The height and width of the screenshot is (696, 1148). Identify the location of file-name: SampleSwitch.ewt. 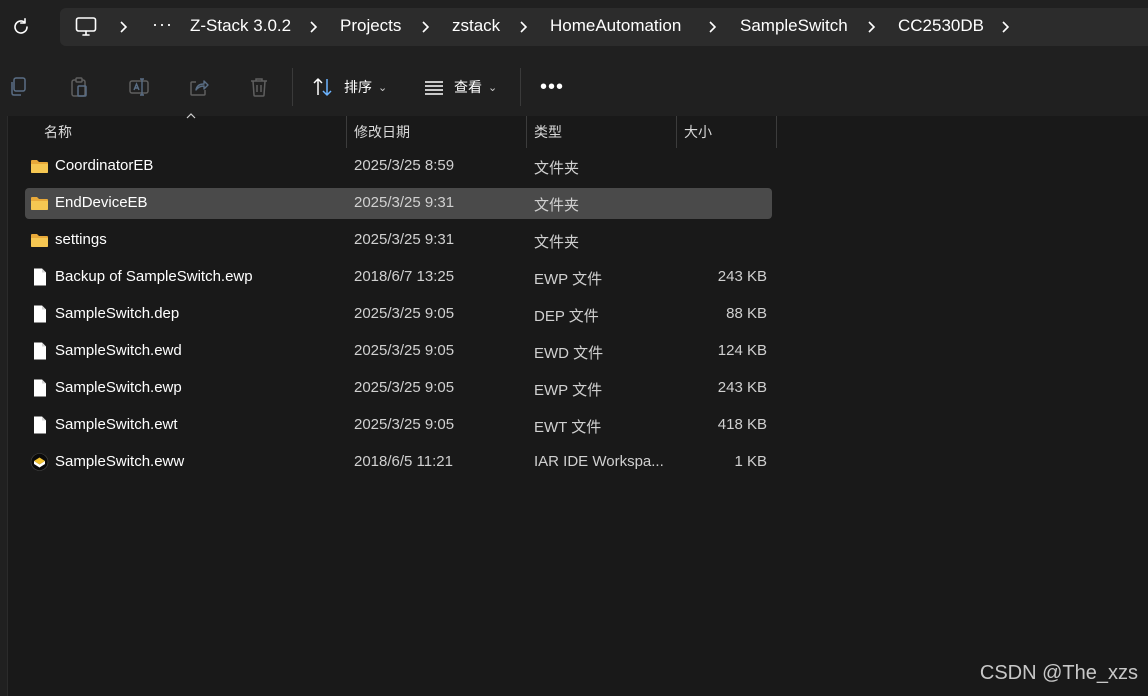
(116, 424).